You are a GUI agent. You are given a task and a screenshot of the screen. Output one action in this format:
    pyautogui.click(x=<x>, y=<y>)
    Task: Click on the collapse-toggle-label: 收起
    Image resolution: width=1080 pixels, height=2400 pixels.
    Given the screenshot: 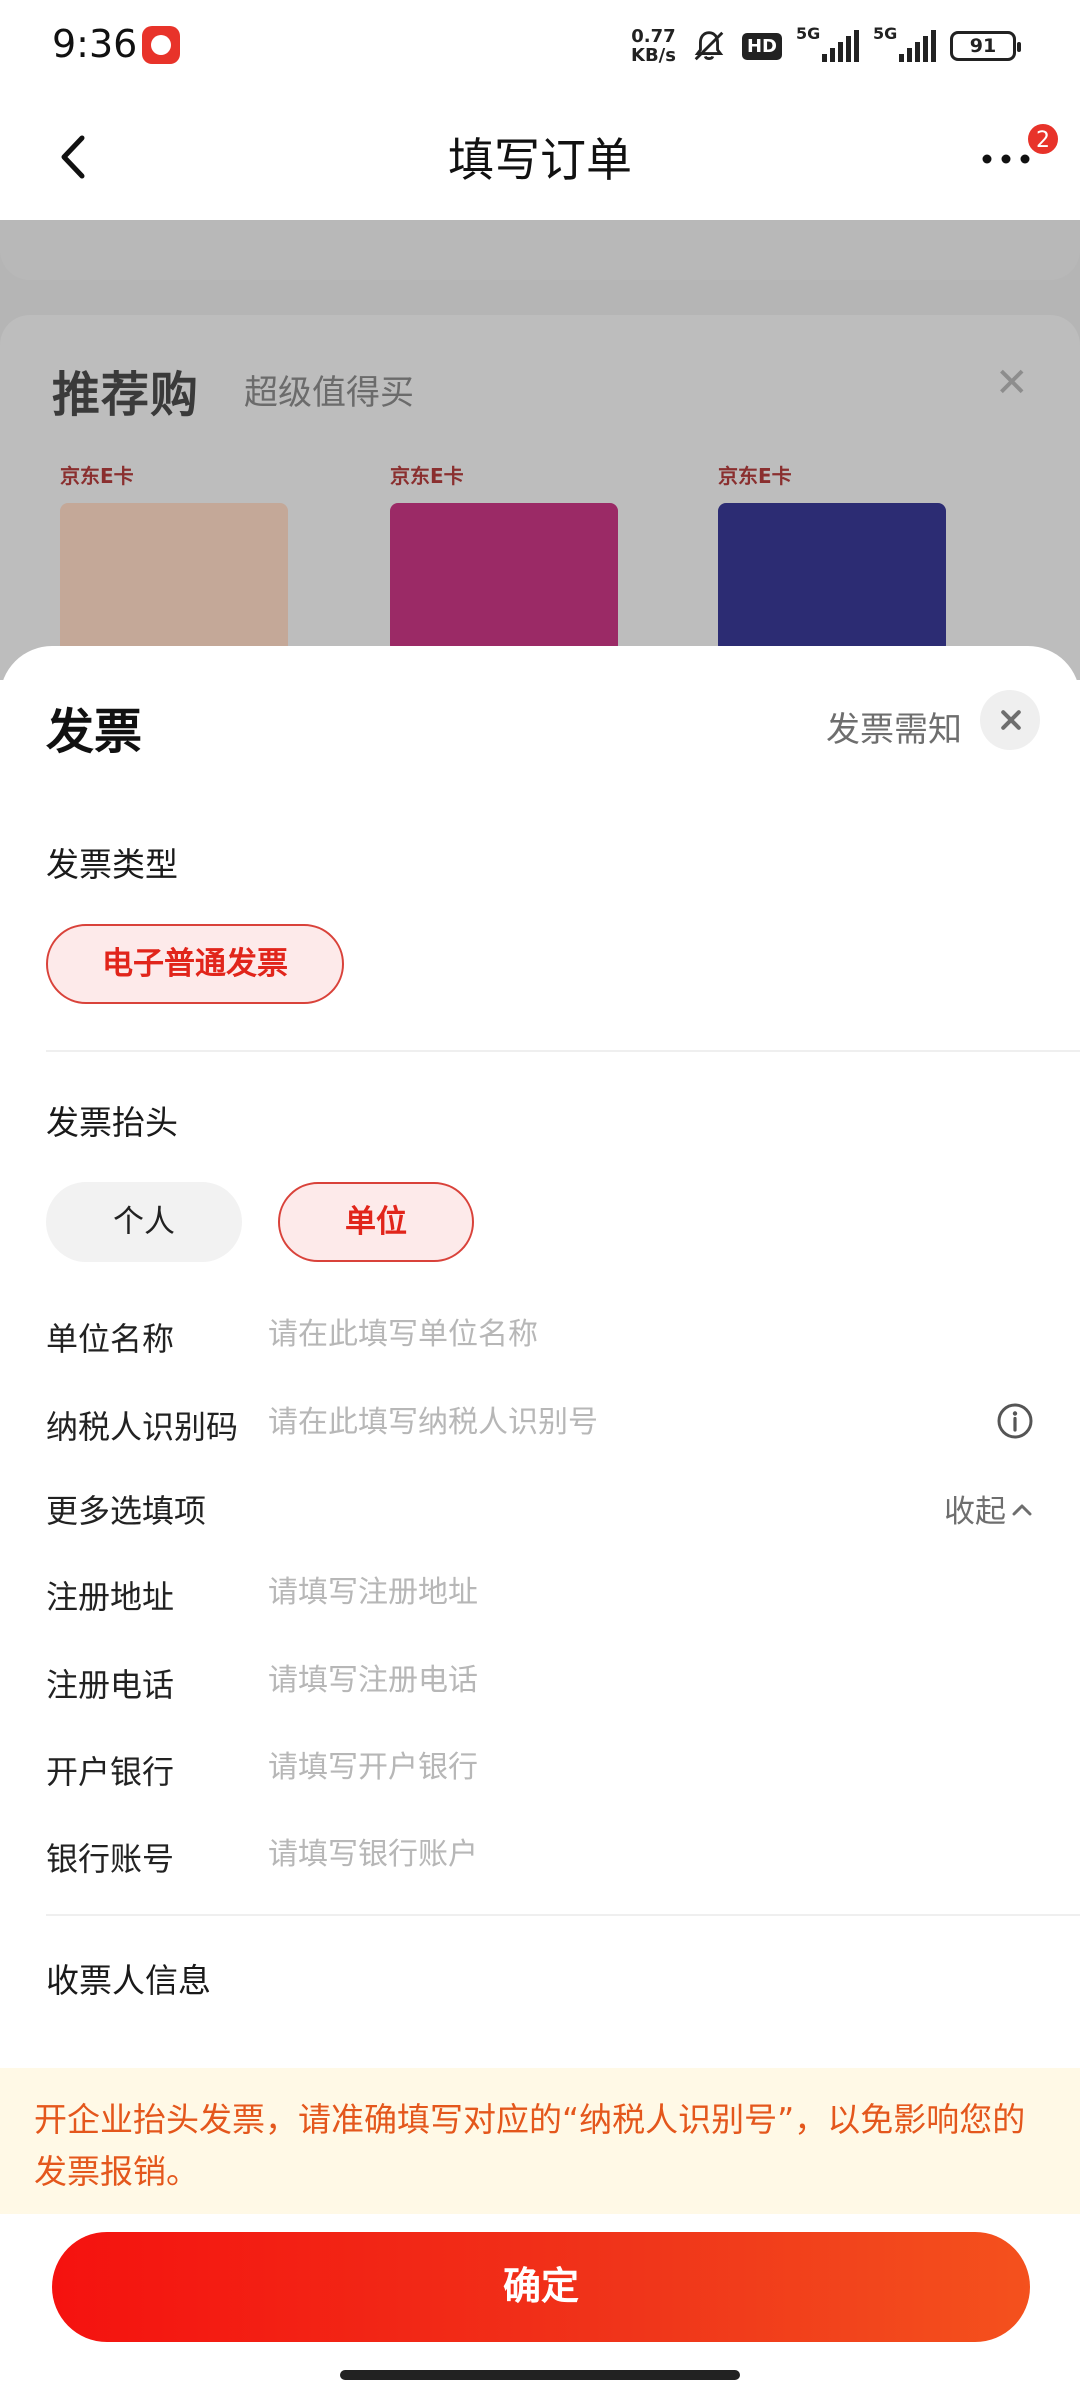 What is the action you would take?
    pyautogui.click(x=975, y=1512)
    